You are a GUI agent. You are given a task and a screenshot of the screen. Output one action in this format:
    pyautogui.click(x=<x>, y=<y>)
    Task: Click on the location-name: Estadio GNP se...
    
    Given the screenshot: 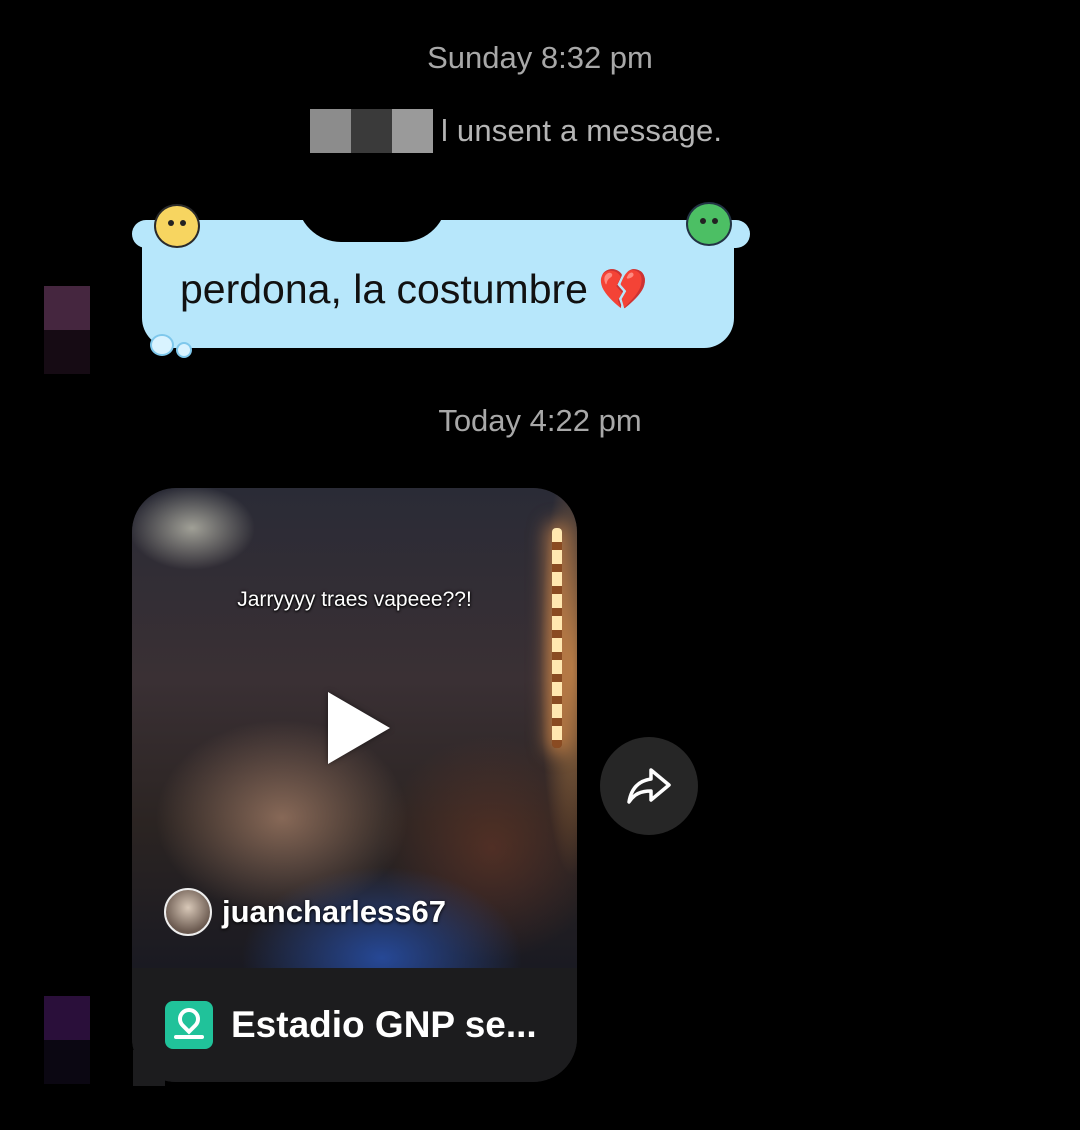 What is the action you would take?
    pyautogui.click(x=384, y=1025)
    